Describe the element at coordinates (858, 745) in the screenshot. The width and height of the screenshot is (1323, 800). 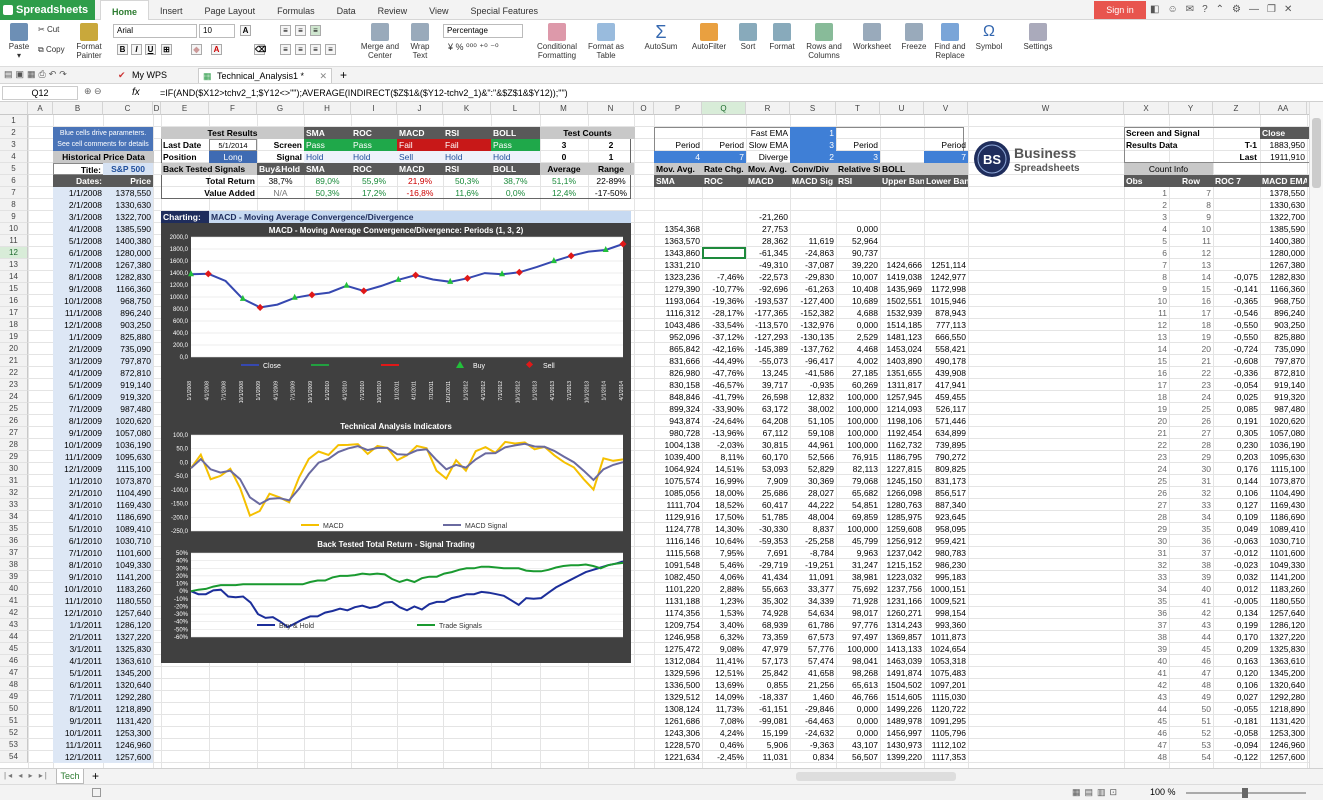
I see `cell: 43,107` at that location.